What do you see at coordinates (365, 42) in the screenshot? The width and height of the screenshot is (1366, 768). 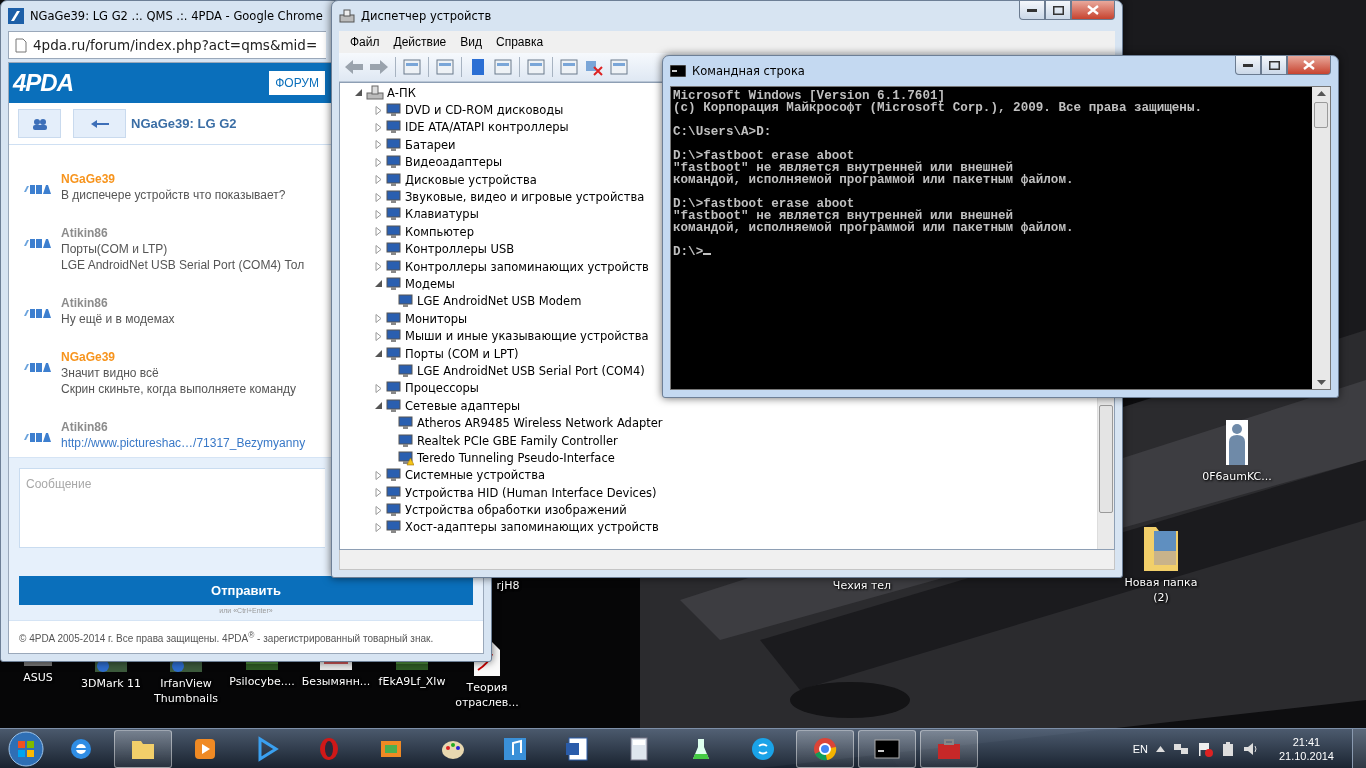 I see `menu-item: Файл` at bounding box center [365, 42].